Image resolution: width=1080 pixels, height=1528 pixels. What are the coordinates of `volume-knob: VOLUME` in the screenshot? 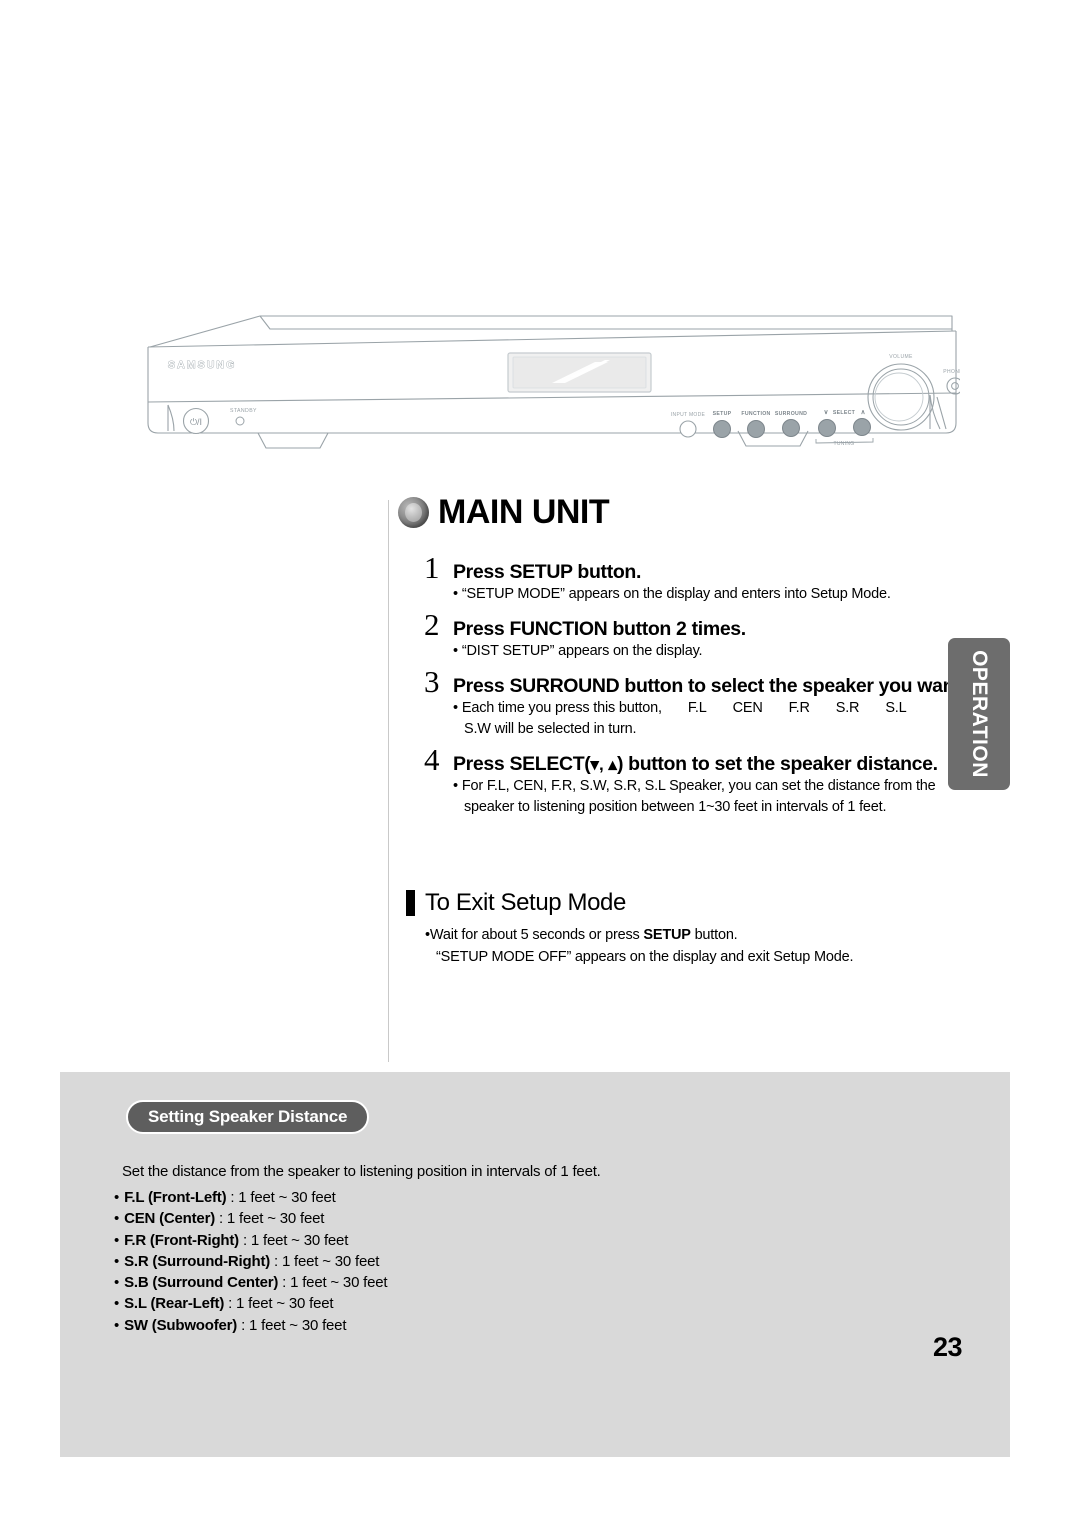 It's located at (901, 392).